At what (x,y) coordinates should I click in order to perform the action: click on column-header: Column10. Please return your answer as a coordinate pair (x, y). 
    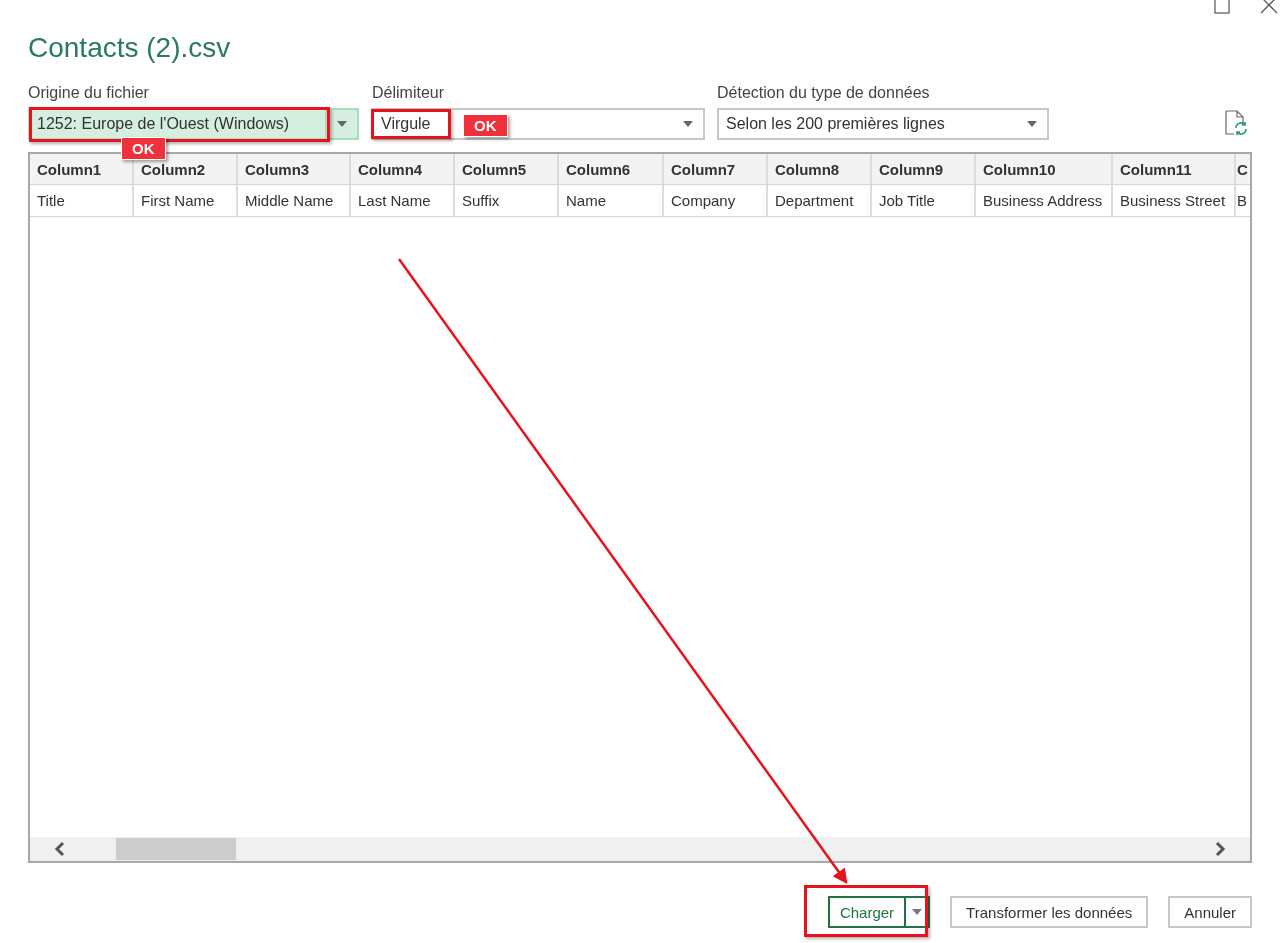
    Looking at the image, I should click on (1044, 169).